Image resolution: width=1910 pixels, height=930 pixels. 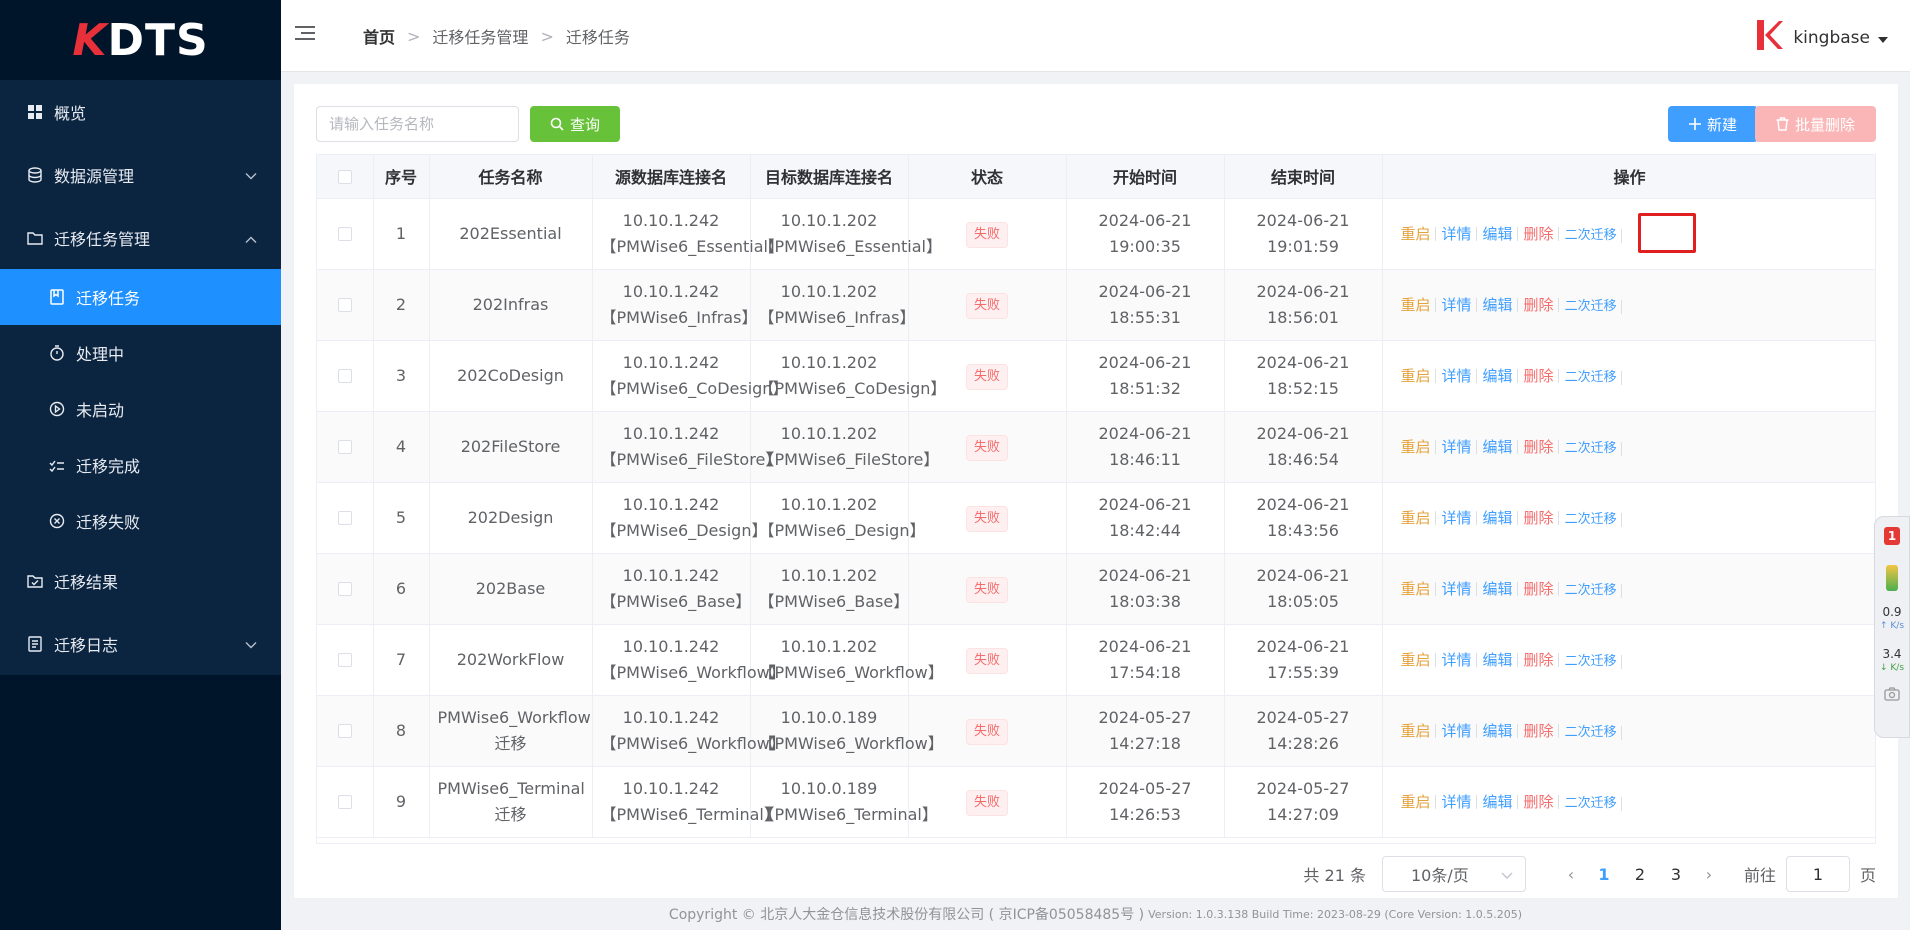 What do you see at coordinates (1817, 874) in the screenshot?
I see `goto-page-input` at bounding box center [1817, 874].